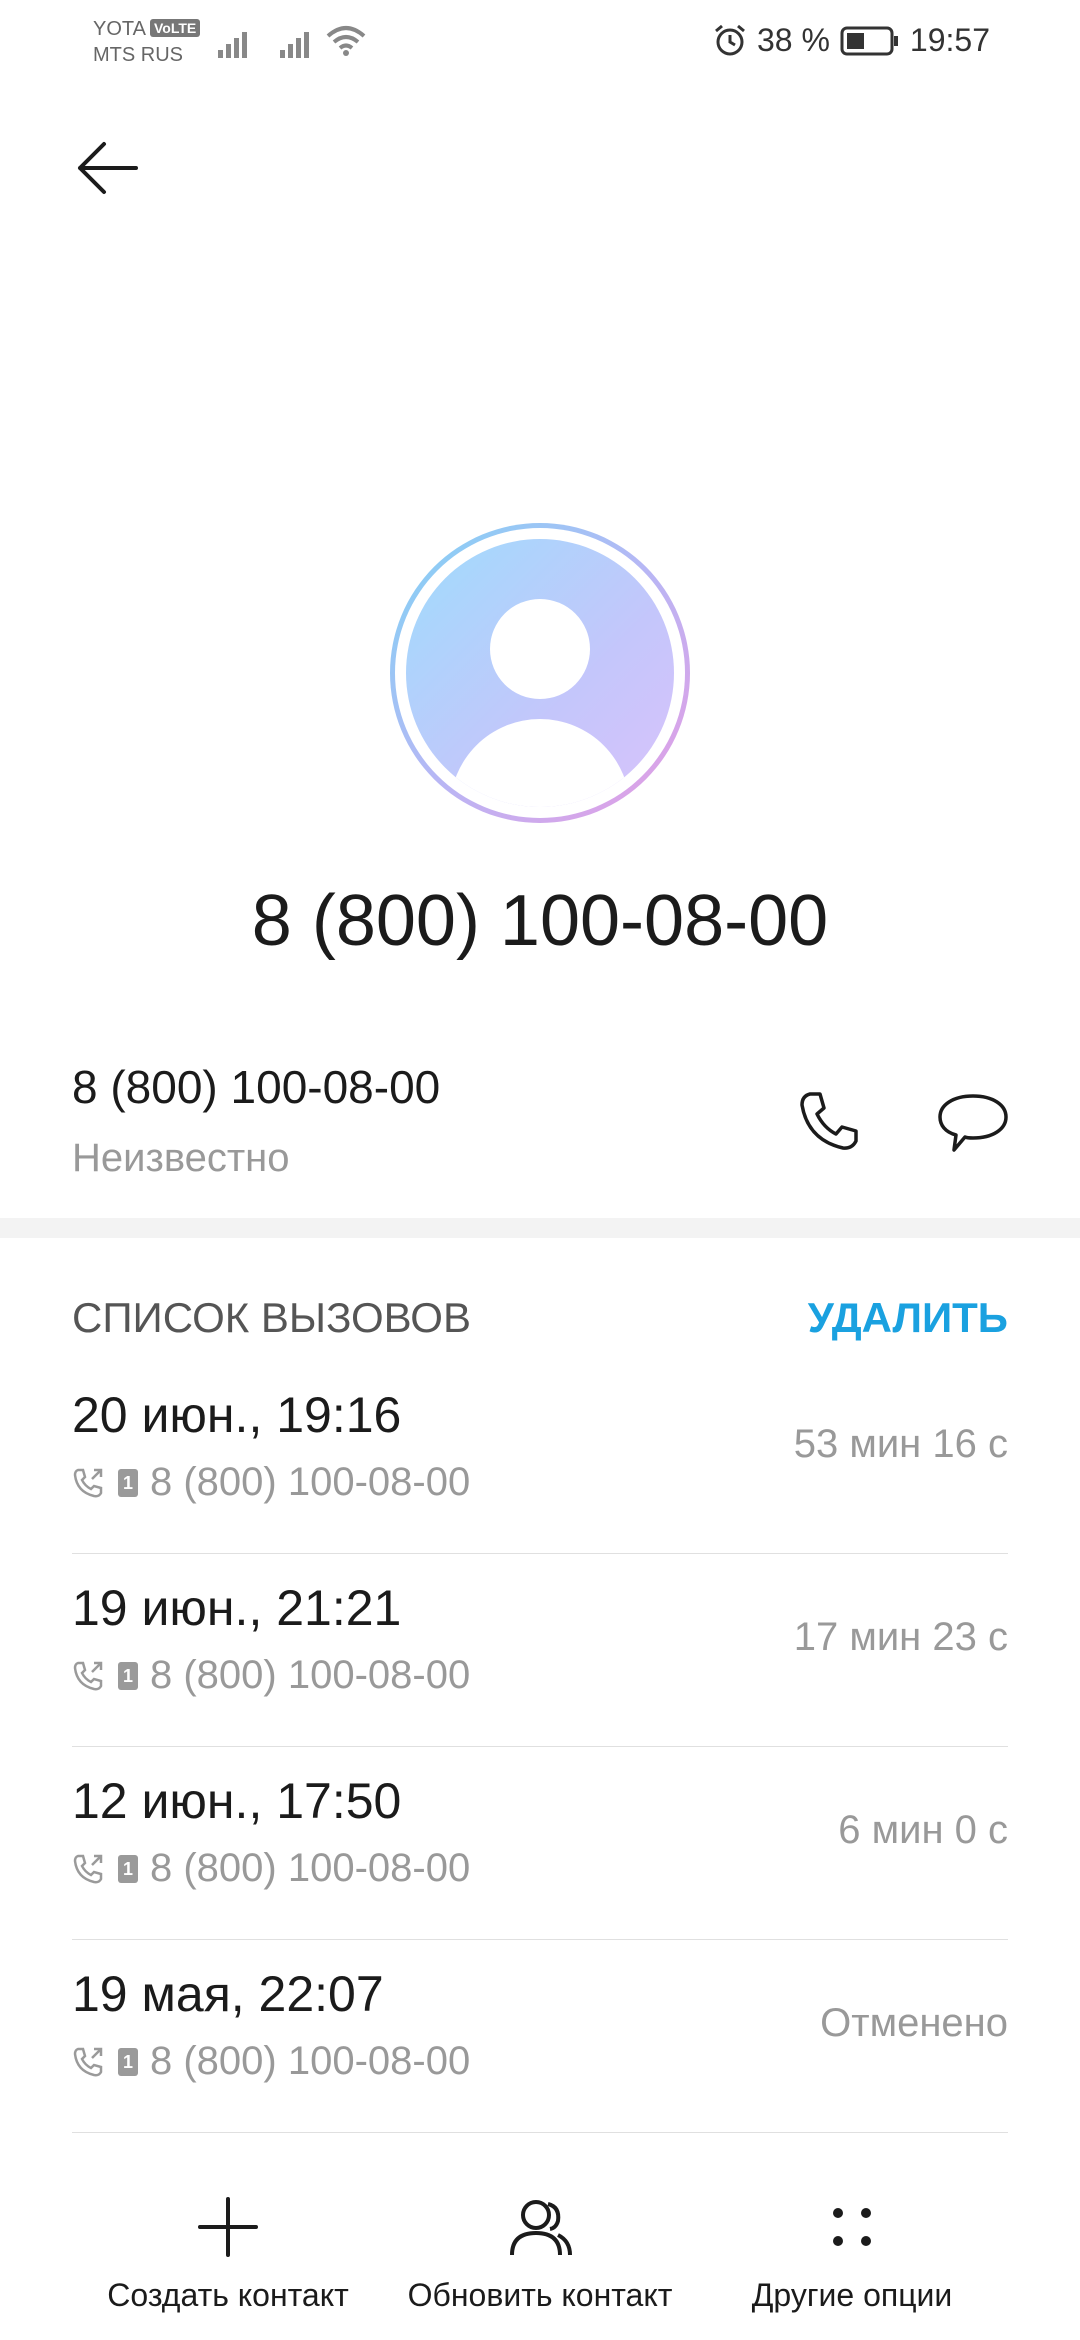 The height and width of the screenshot is (2340, 1080). I want to click on contact-number-title: 8 (800) 100-08-00, so click(540, 921).